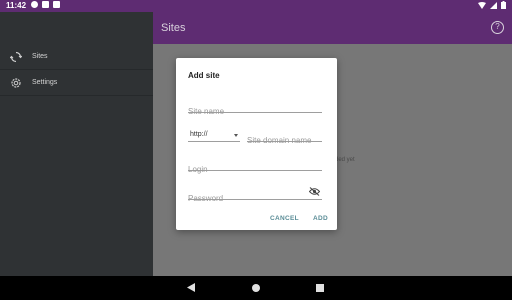  I want to click on login-input, so click(255, 169).